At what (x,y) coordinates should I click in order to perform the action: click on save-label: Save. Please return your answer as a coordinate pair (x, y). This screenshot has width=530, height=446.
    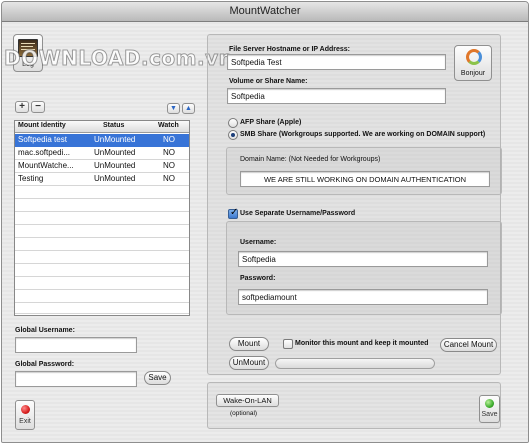
    Looking at the image, I should click on (489, 414).